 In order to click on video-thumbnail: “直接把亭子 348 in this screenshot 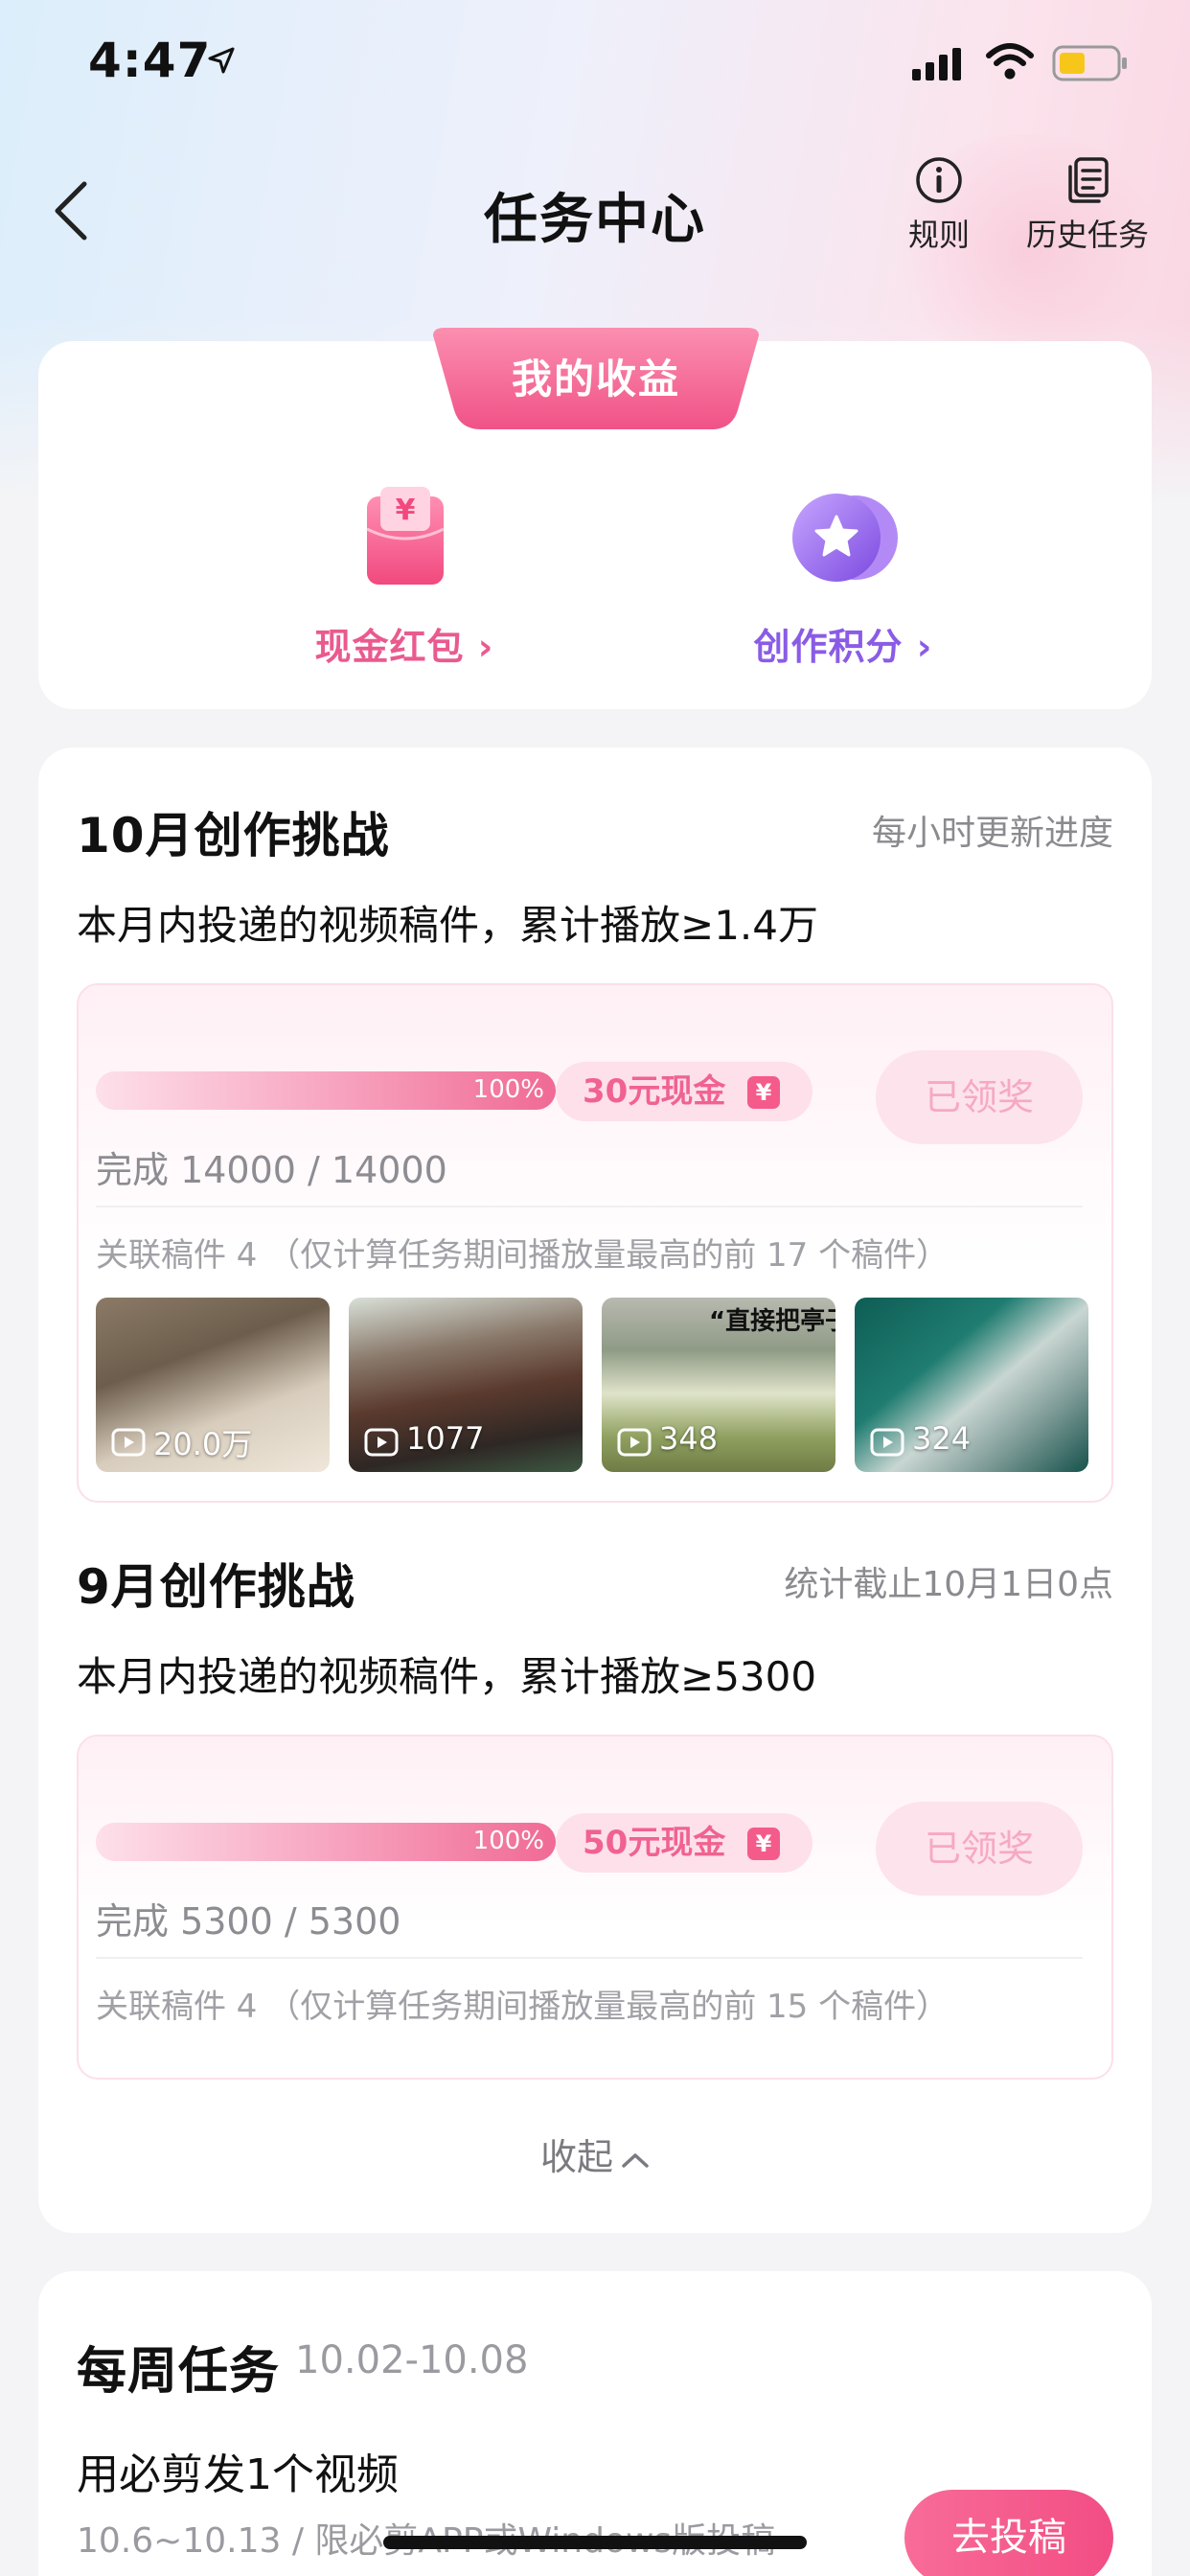, I will do `click(718, 1385)`.